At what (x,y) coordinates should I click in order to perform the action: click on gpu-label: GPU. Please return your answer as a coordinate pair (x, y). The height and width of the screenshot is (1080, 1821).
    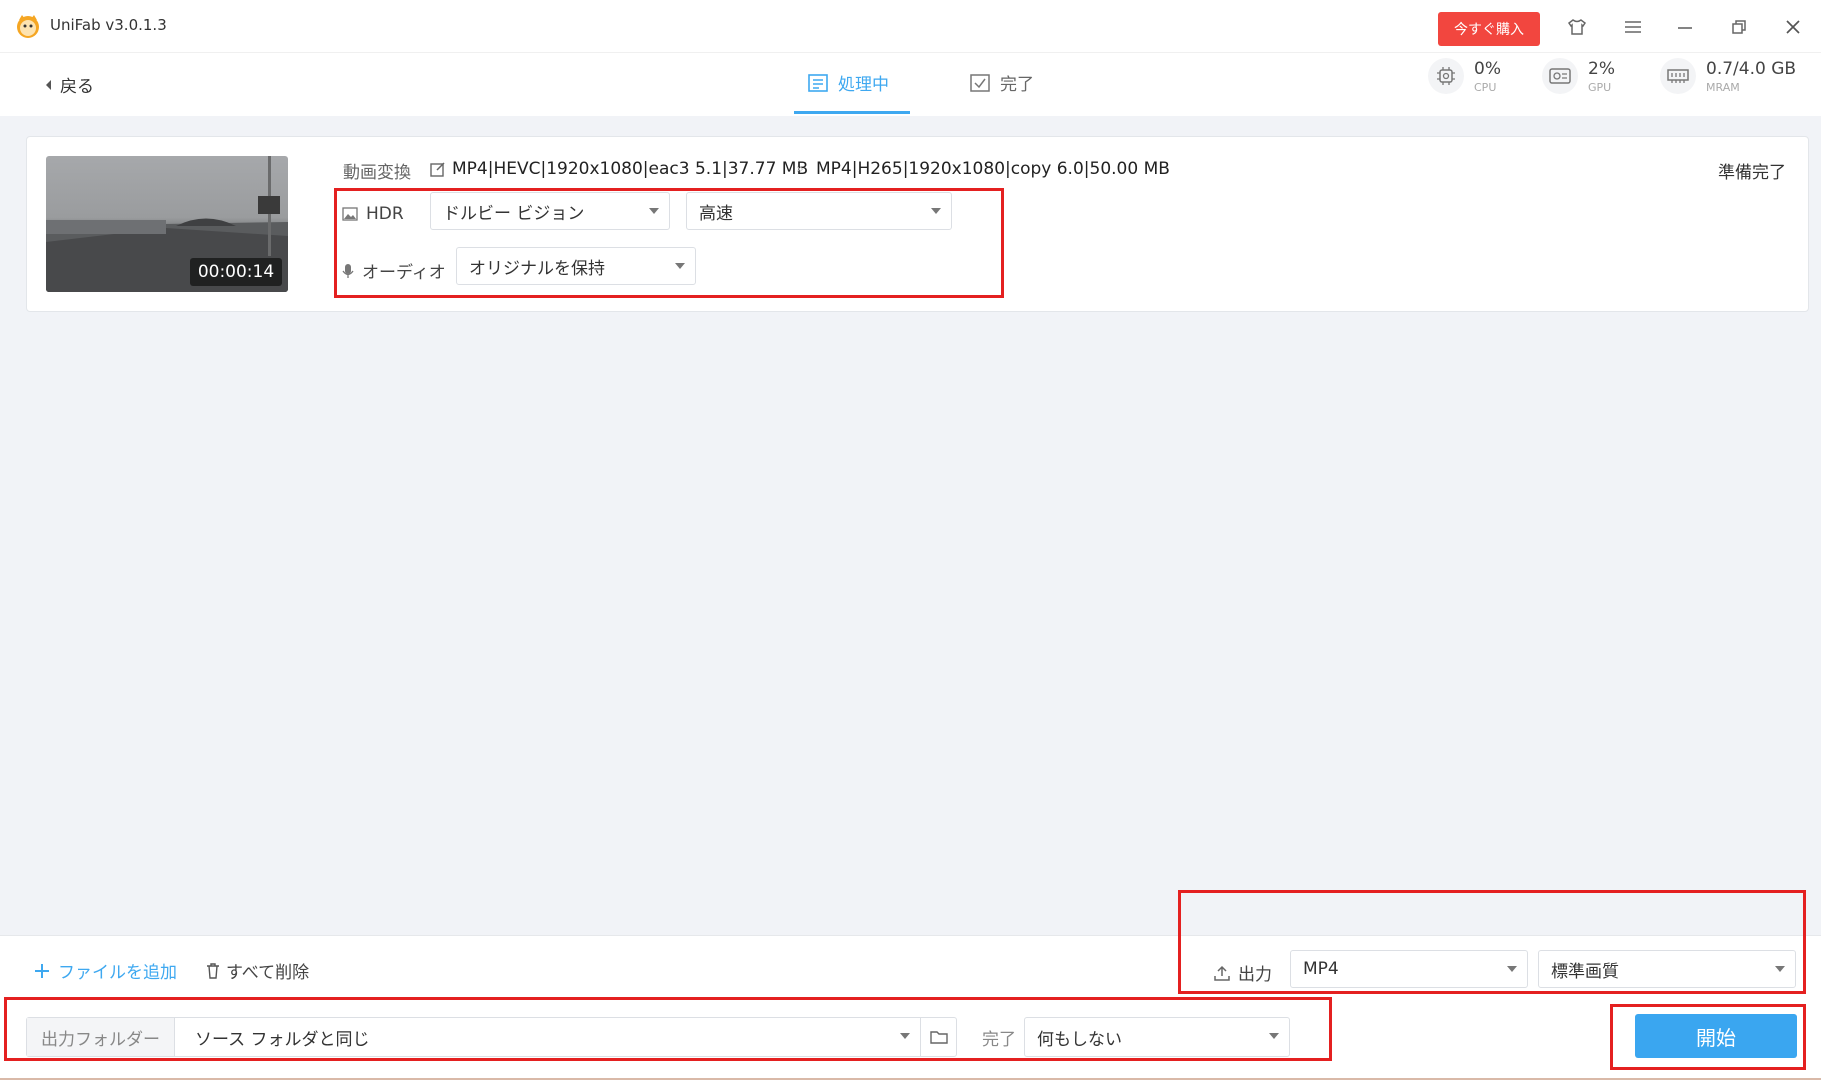
    Looking at the image, I should click on (1600, 87).